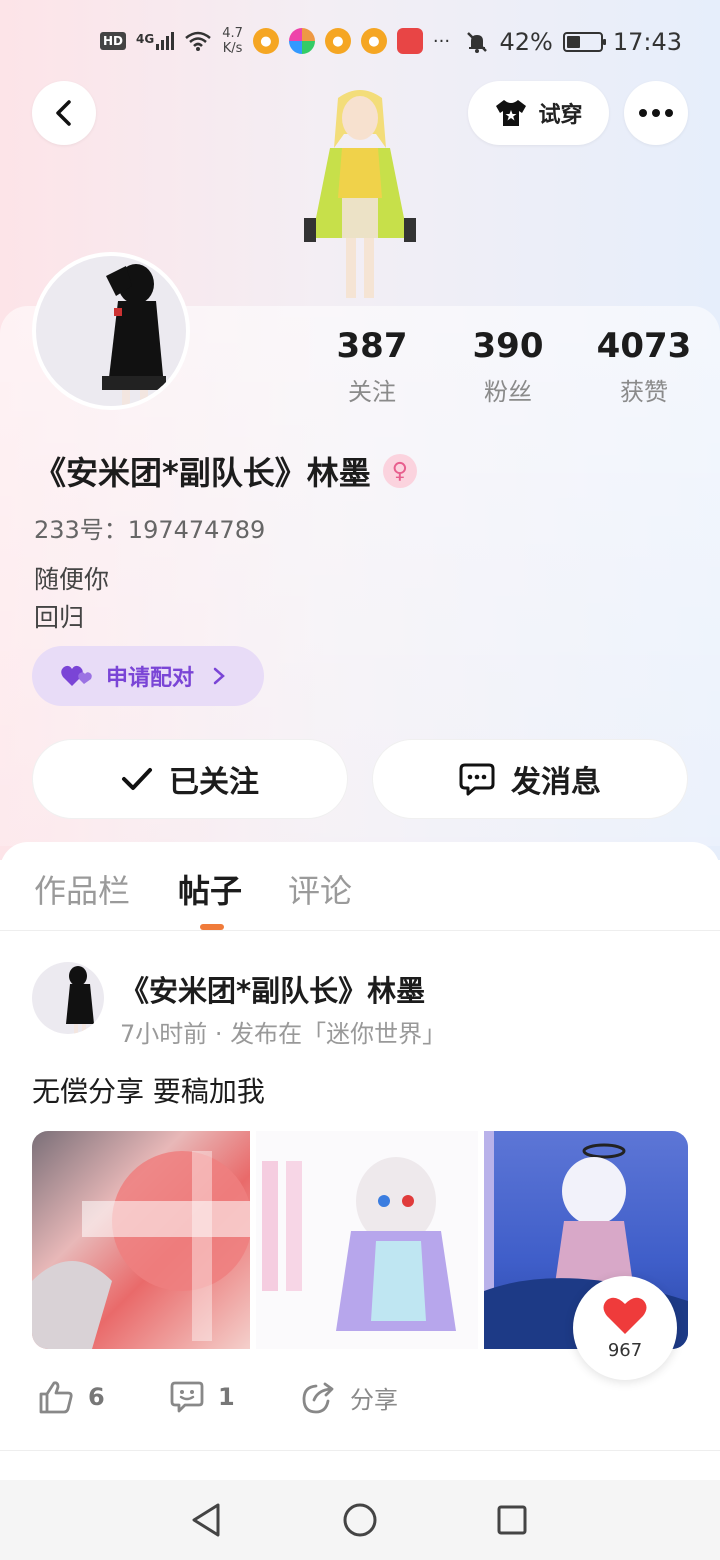  I want to click on post-meta: 7小时前 · 发布在「迷你世界」, so click(283, 1034).